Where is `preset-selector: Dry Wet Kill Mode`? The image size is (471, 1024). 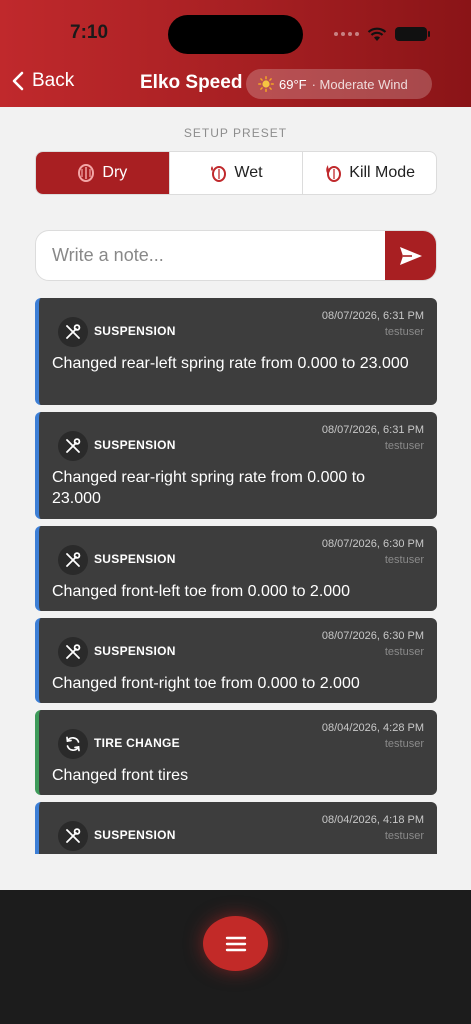 preset-selector: Dry Wet Kill Mode is located at coordinates (236, 173).